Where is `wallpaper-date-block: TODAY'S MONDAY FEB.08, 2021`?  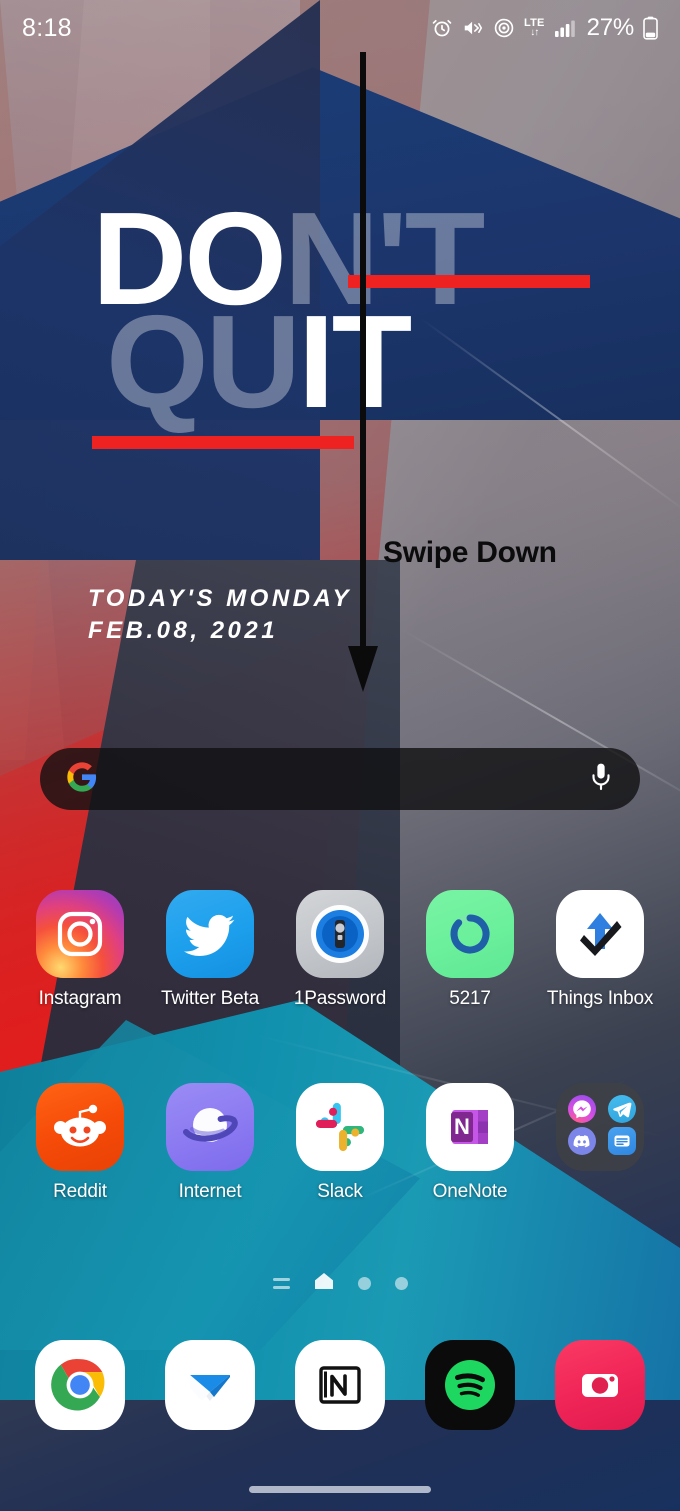 wallpaper-date-block: TODAY'S MONDAY FEB.08, 2021 is located at coordinates (220, 615).